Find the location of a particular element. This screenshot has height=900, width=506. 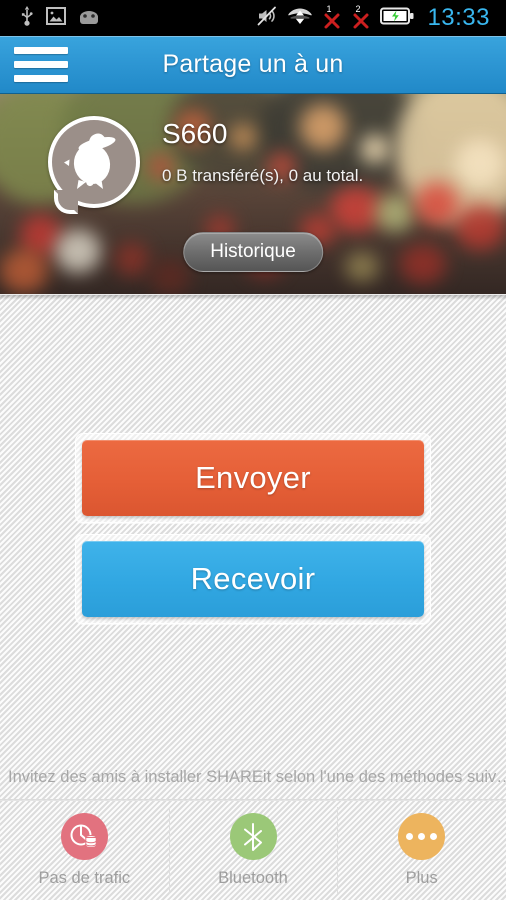

send-button: Envoyer is located at coordinates (253, 478).